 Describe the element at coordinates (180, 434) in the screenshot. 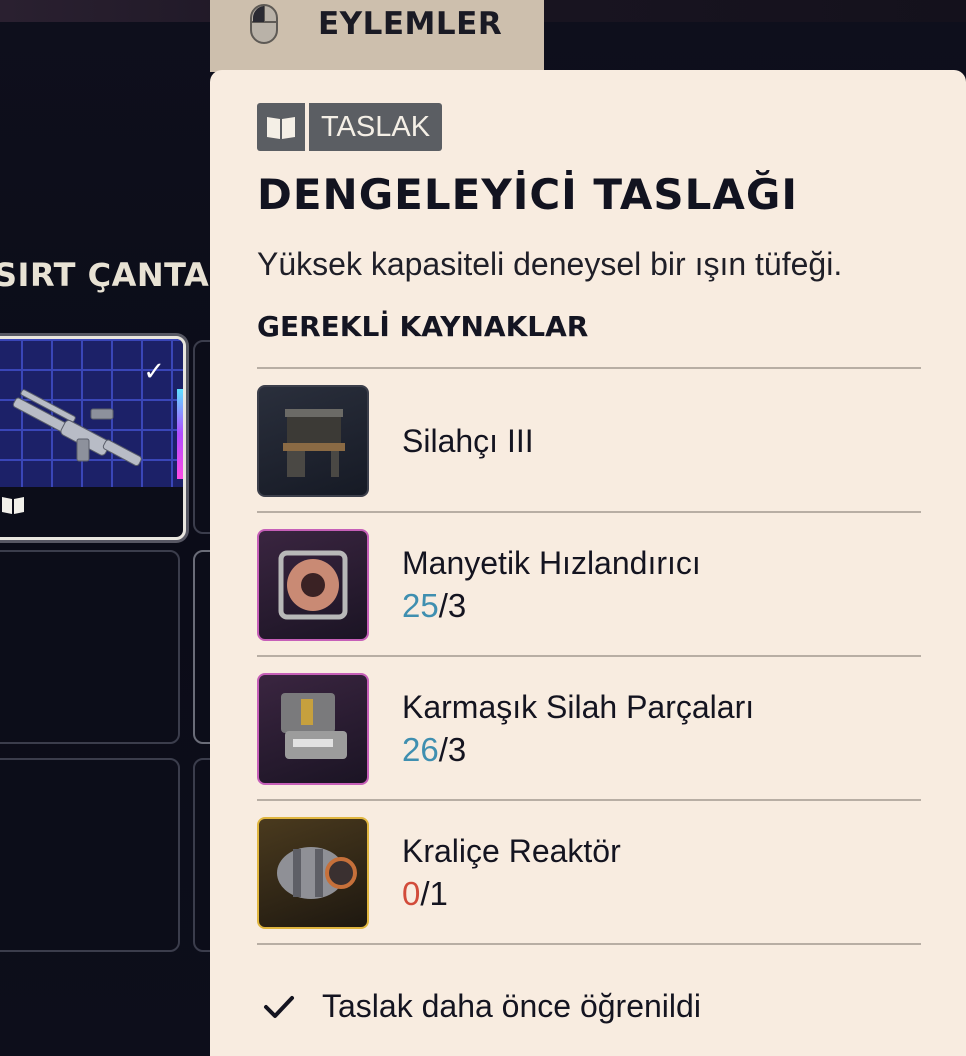

I see `rarity-bar` at that location.